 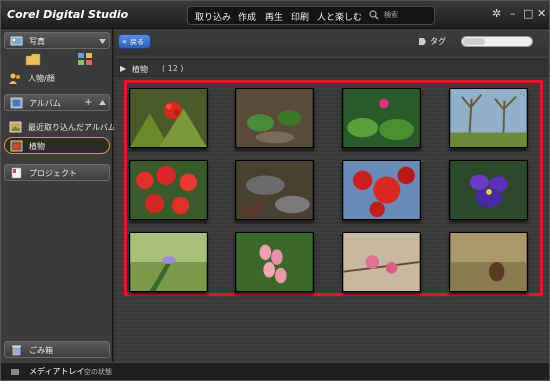 What do you see at coordinates (541, 13) in the screenshot?
I see `close-button: ✕` at bounding box center [541, 13].